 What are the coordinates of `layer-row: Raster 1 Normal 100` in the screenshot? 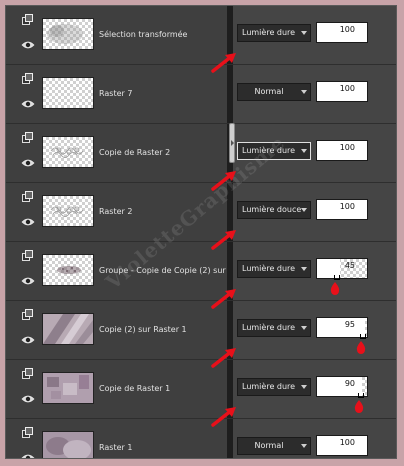 It's located at (201, 439).